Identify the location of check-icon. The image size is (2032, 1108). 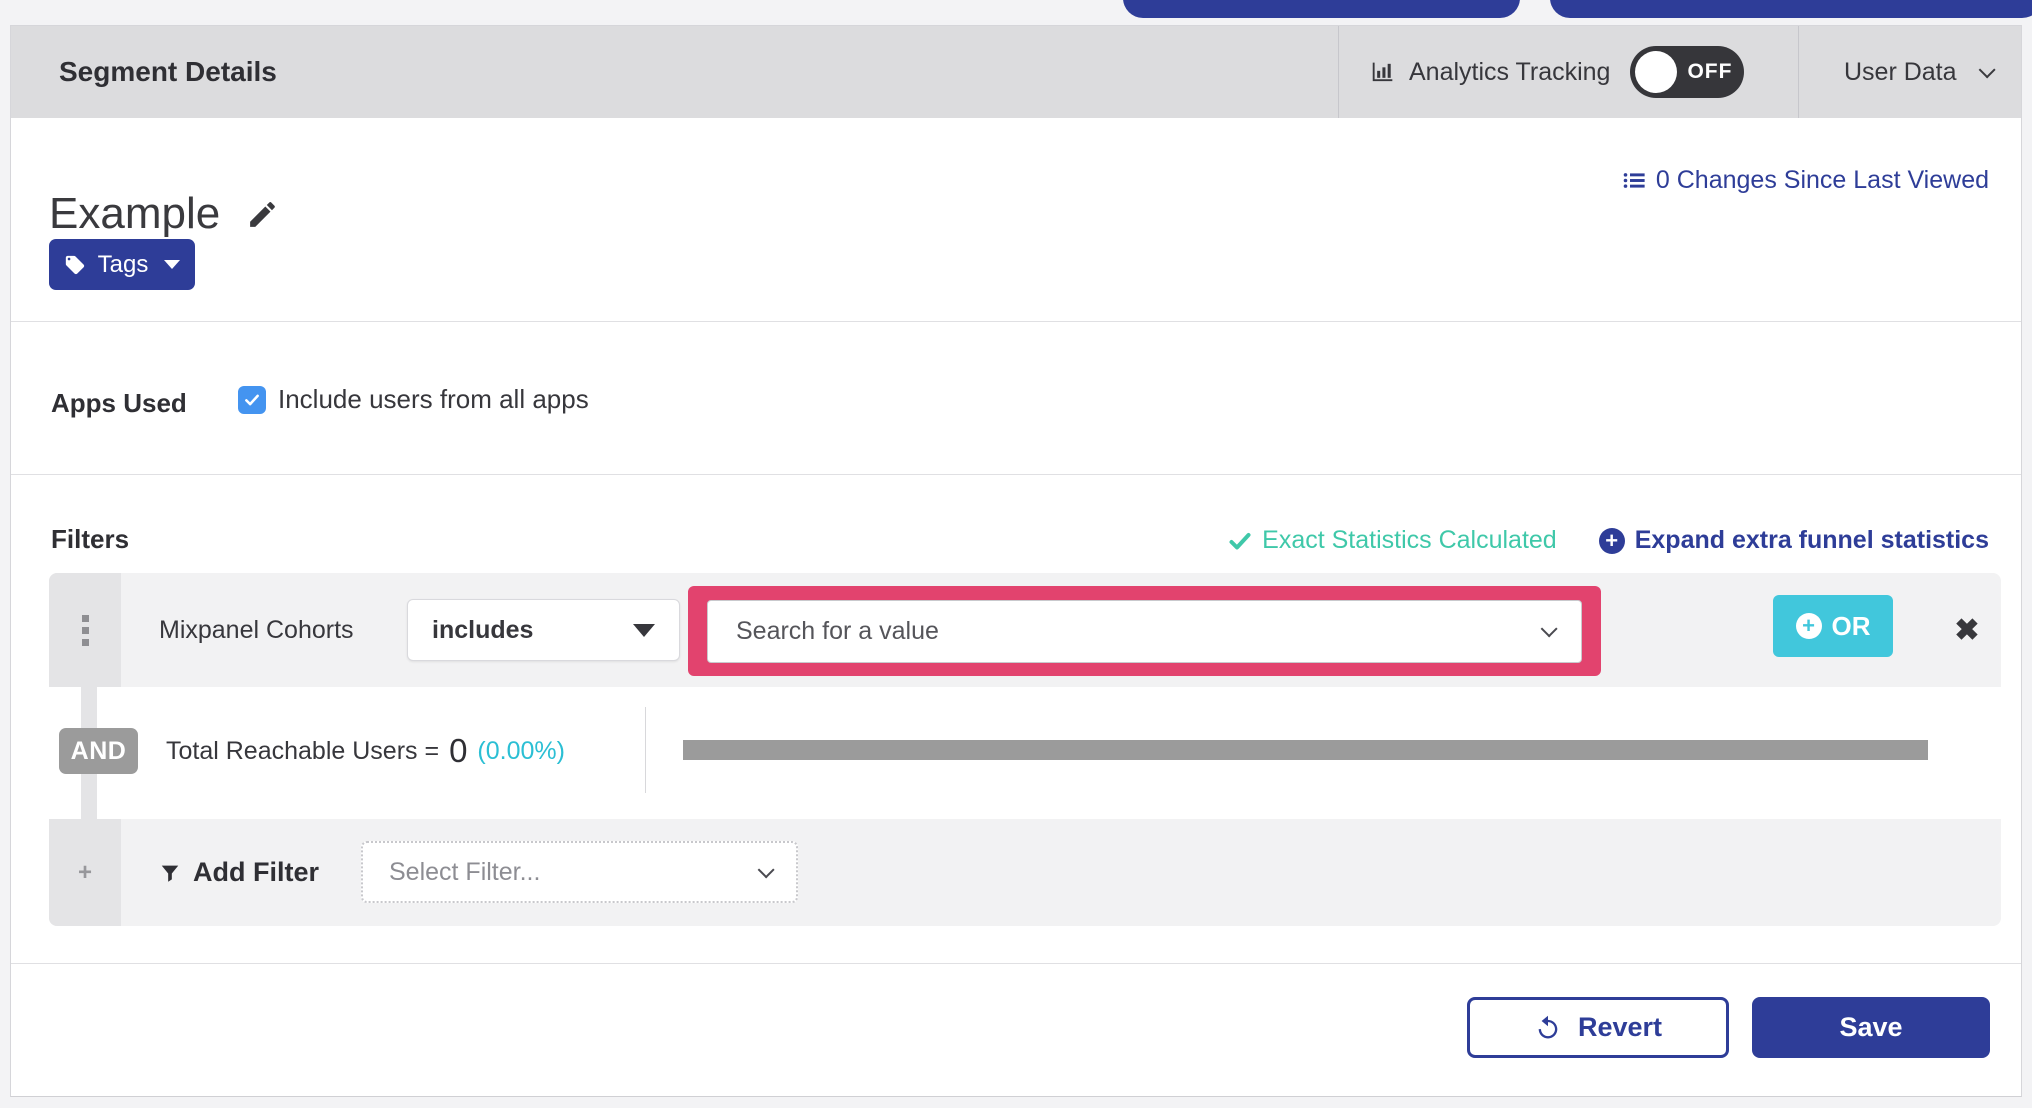
(1240, 540).